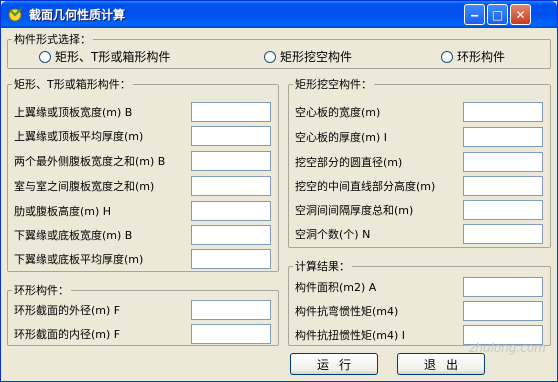  Describe the element at coordinates (41, 290) in the screenshot. I see `ring-group-legend: 环形构件：` at that location.